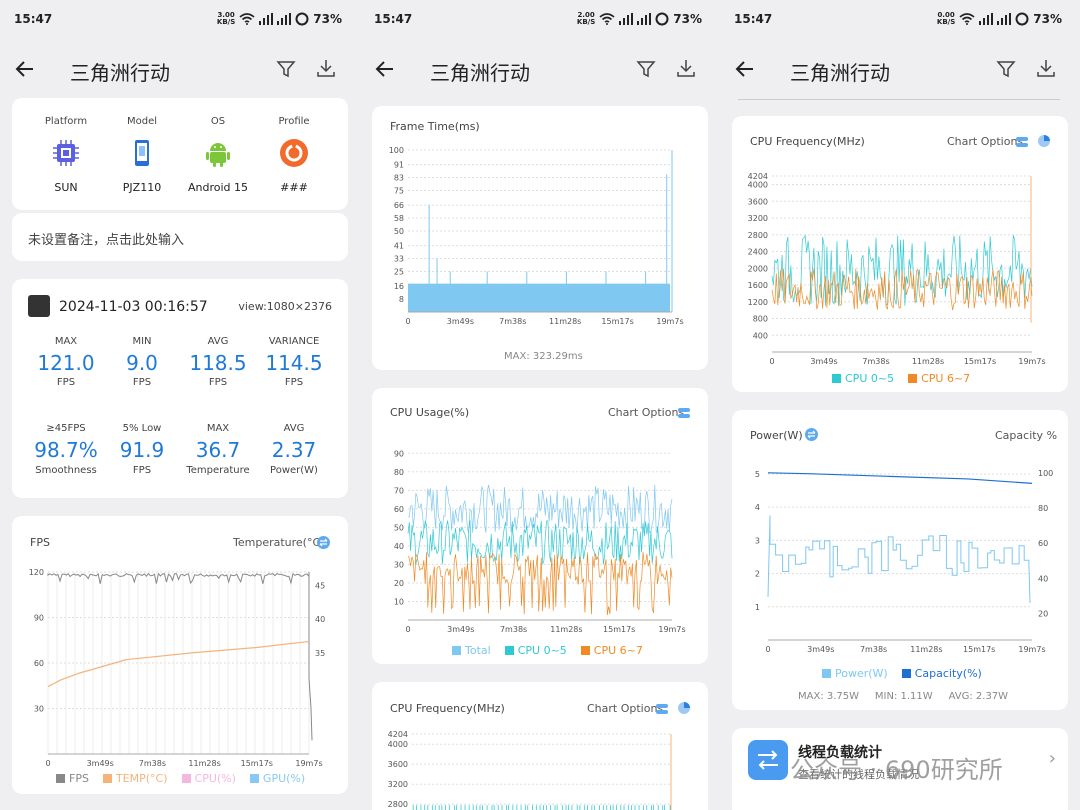 The width and height of the screenshot is (1080, 810). Describe the element at coordinates (399, 259) in the screenshot. I see `y-tick-label: 33` at that location.